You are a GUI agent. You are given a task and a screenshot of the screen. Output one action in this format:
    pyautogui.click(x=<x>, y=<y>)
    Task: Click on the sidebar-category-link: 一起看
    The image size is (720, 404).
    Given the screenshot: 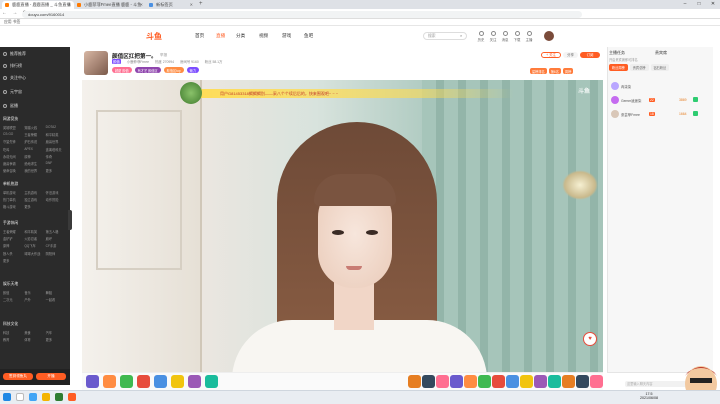 What is the action you would take?
    pyautogui.click(x=56, y=299)
    